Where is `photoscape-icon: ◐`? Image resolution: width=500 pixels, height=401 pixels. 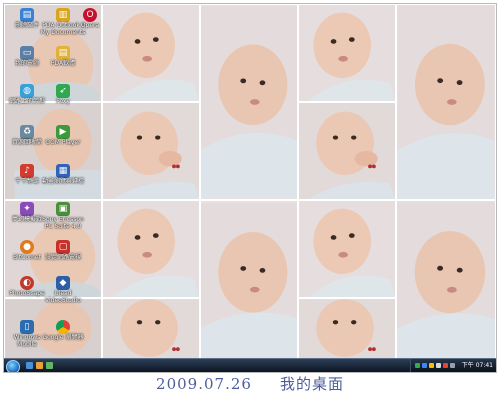 photoscape-icon: ◐ is located at coordinates (27, 283).